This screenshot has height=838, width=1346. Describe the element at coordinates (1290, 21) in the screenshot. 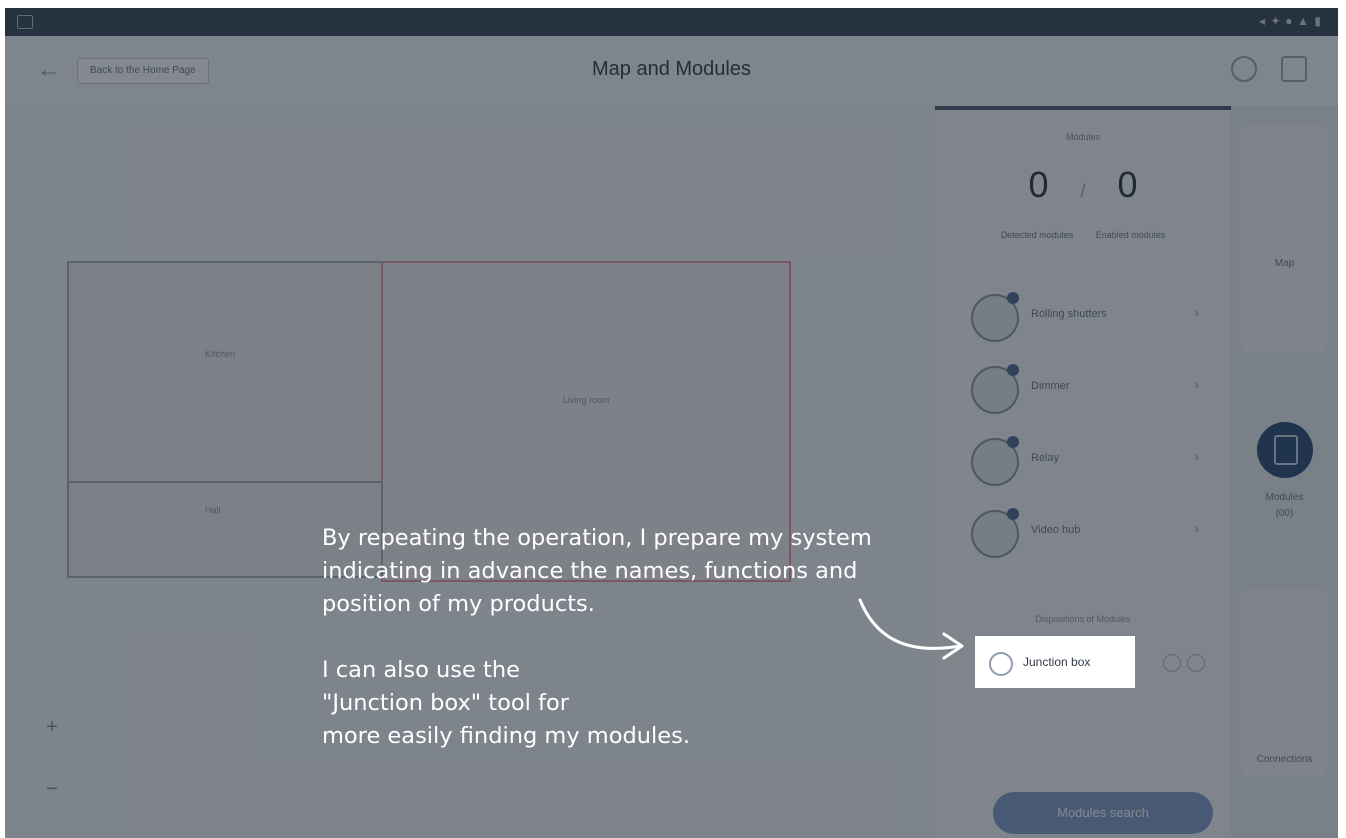

I see `status-icons: ◂ ✦ ⦁ ▲ ▮` at that location.